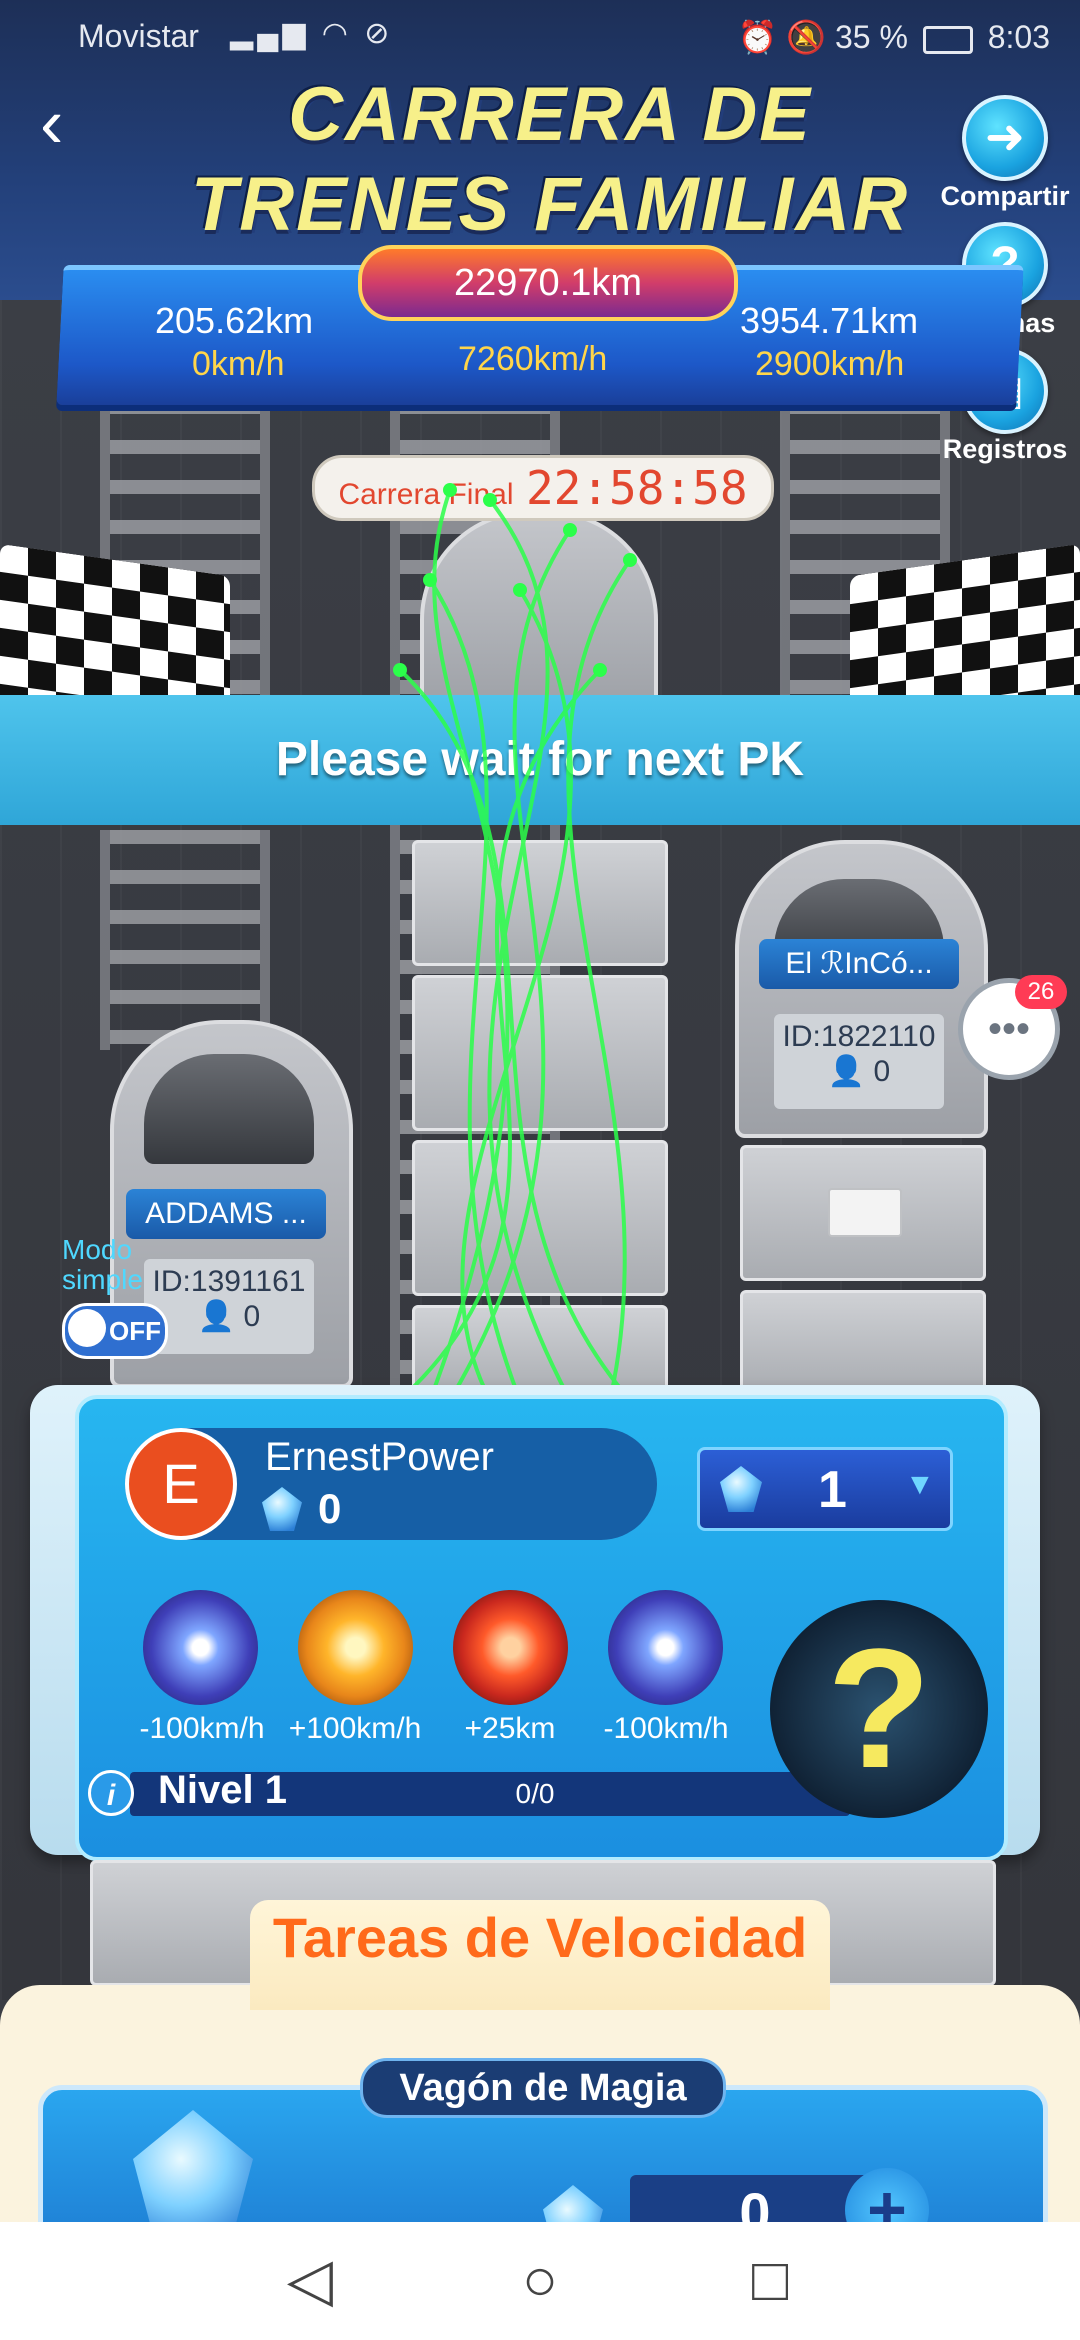 The height and width of the screenshot is (2340, 1080). What do you see at coordinates (879, 1709) in the screenshot?
I see `mystery-box-icon: ?` at bounding box center [879, 1709].